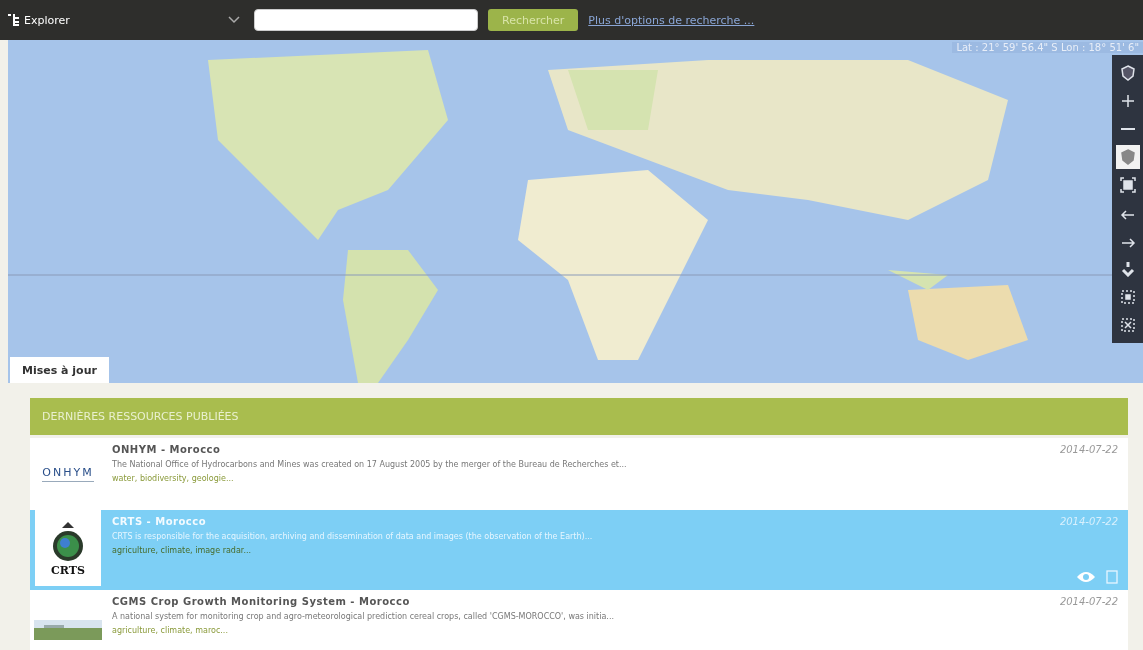 The height and width of the screenshot is (650, 1143). What do you see at coordinates (167, 449) in the screenshot?
I see `resource-title: ONHYM - Morocco` at bounding box center [167, 449].